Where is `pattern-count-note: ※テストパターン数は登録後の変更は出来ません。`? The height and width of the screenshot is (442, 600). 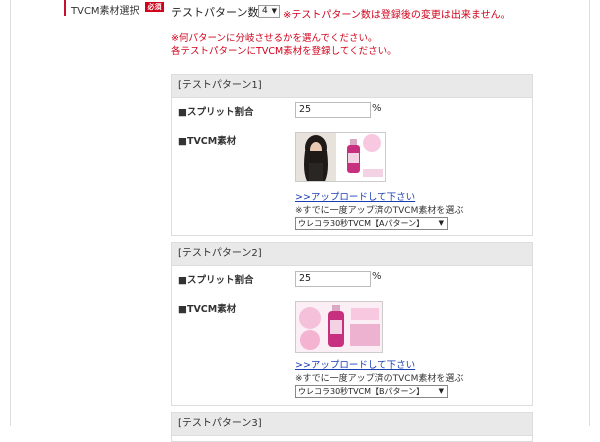 pattern-count-note: ※テストパターン数は登録後の変更は出来ません。 is located at coordinates (397, 15).